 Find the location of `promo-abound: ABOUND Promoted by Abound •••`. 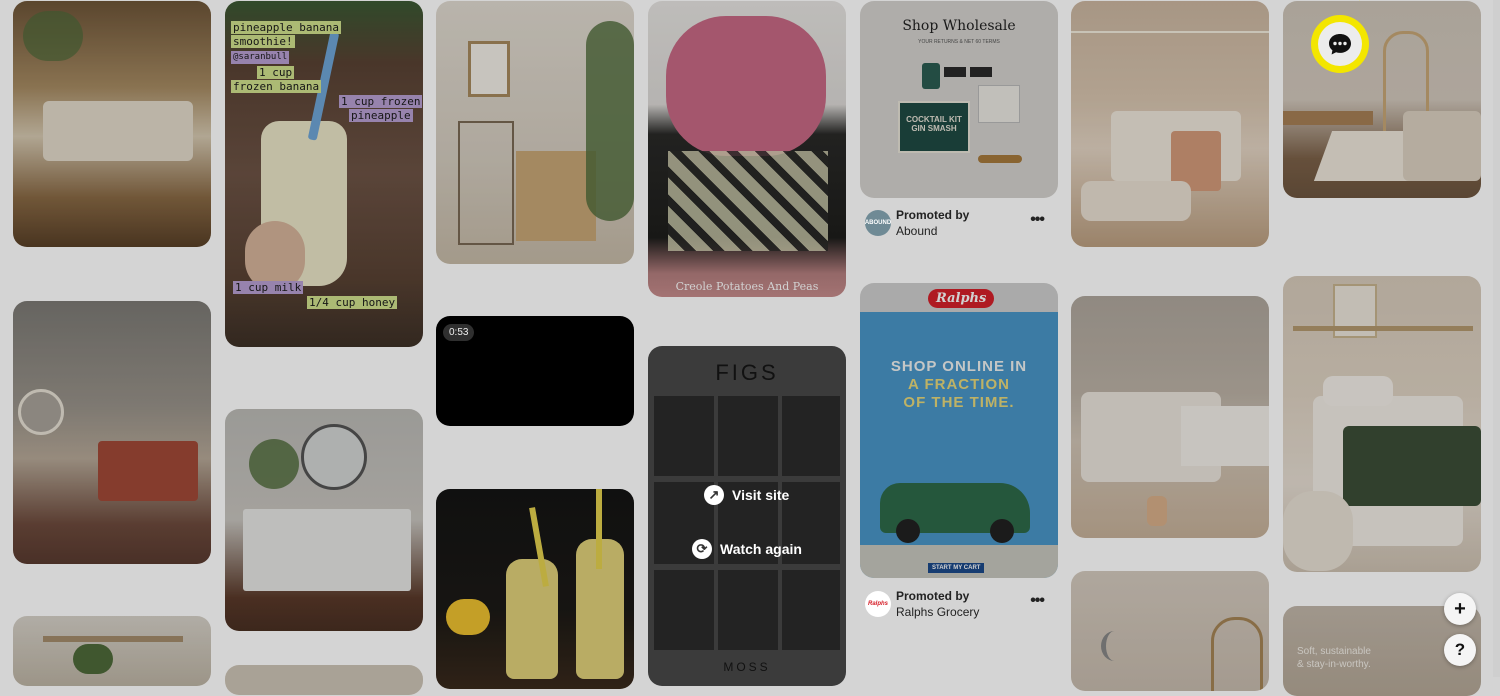

promo-abound: ABOUND Promoted by Abound ••• is located at coordinates (959, 223).